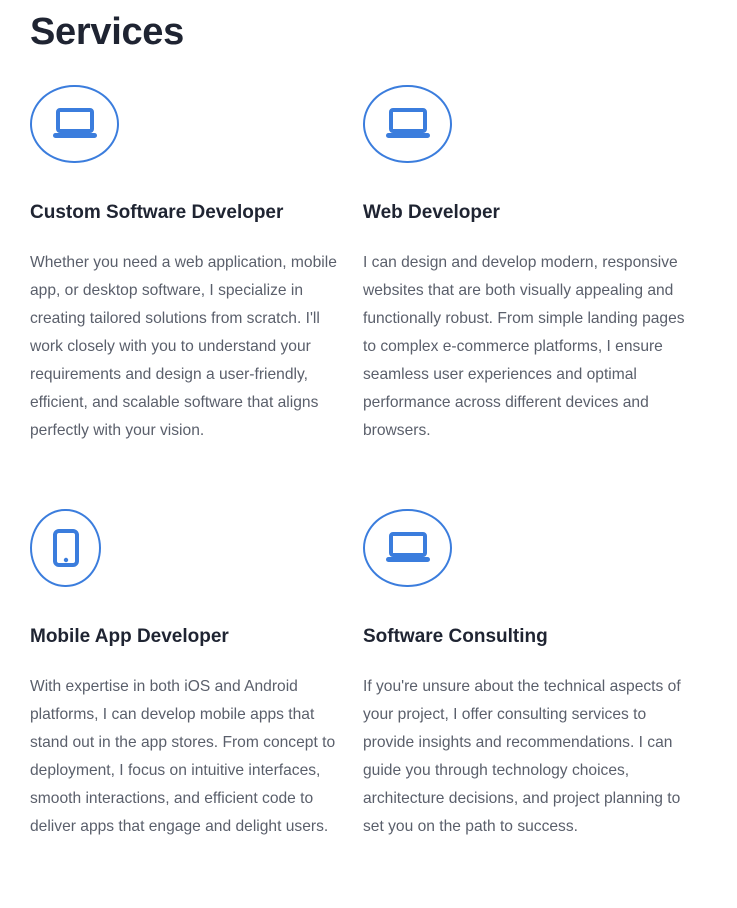  What do you see at coordinates (455, 636) in the screenshot?
I see `service-title: Software Consulting` at bounding box center [455, 636].